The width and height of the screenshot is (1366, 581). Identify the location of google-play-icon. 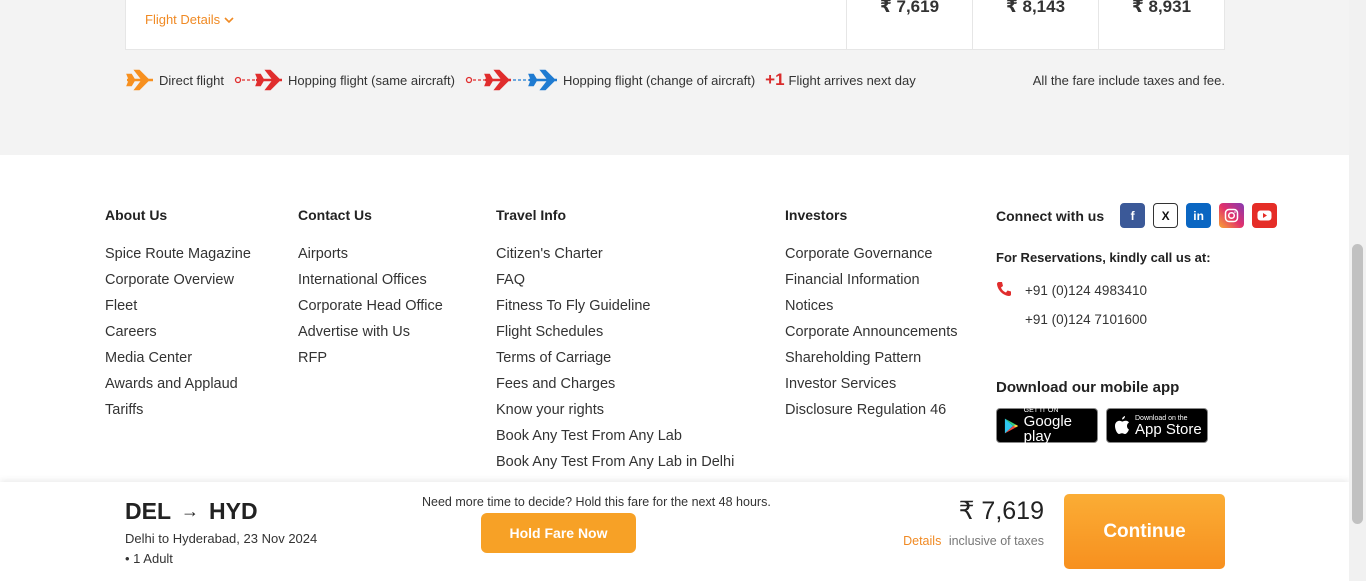
(1011, 425).